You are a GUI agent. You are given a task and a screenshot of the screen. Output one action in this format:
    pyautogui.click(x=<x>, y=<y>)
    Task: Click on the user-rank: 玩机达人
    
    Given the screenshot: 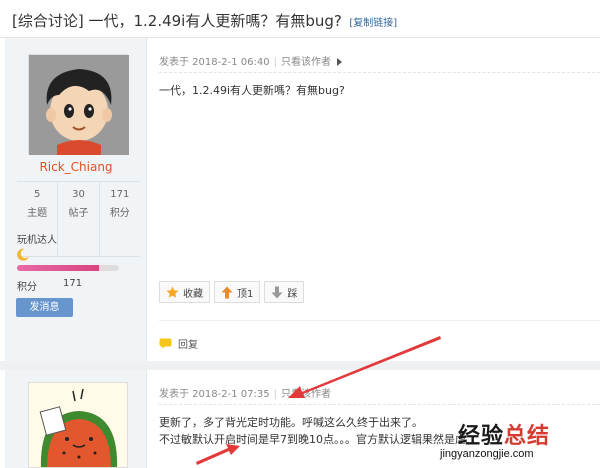 What is the action you would take?
    pyautogui.click(x=37, y=240)
    